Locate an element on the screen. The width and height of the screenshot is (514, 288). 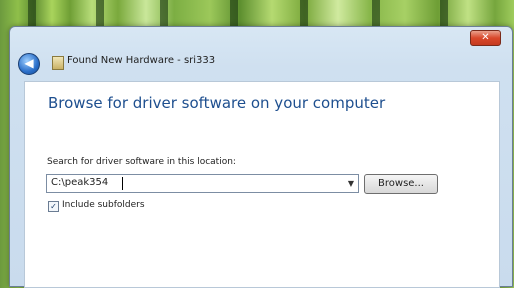
close-button: ✕ is located at coordinates (485, 38).